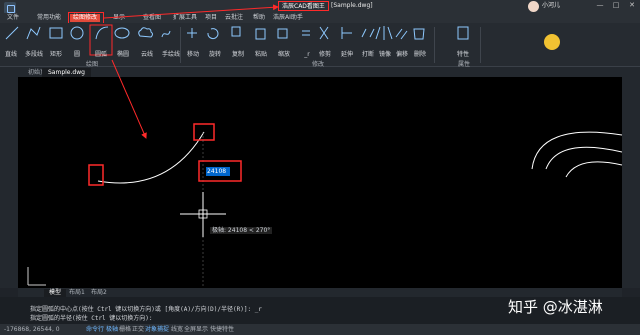 The image size is (640, 335). Describe the element at coordinates (352, 5) in the screenshot. I see `document-title: [Sample.dwg]` at that location.